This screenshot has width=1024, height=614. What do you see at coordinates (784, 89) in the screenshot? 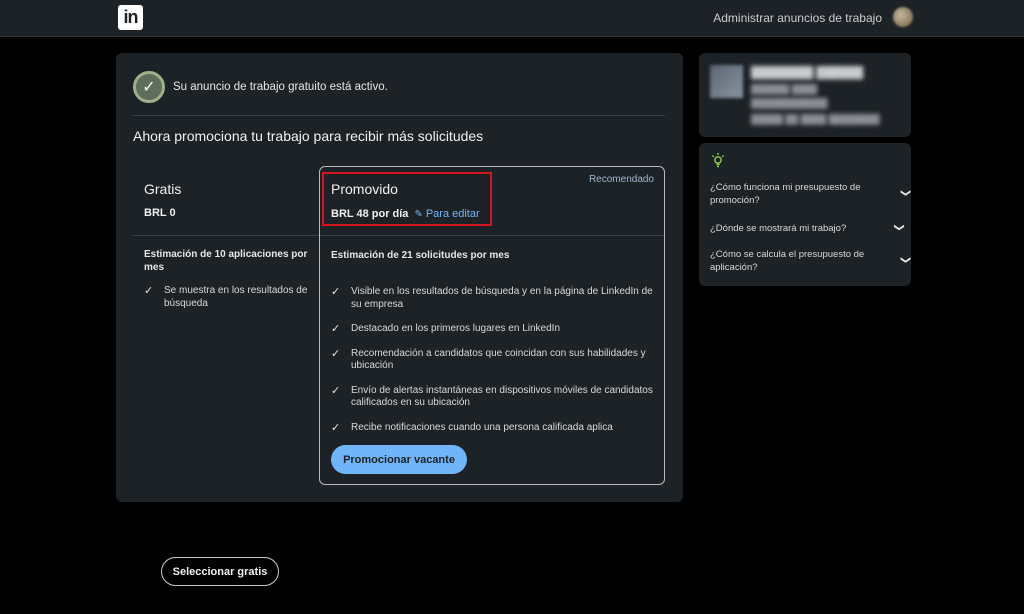
I see `redacted-text: ██████ ████` at bounding box center [784, 89].